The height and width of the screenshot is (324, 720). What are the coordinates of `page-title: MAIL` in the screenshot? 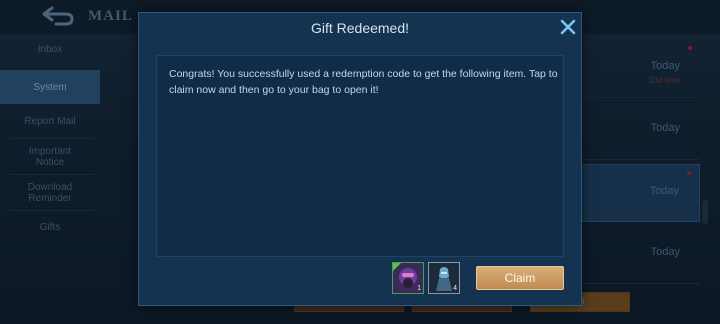 It's located at (110, 16).